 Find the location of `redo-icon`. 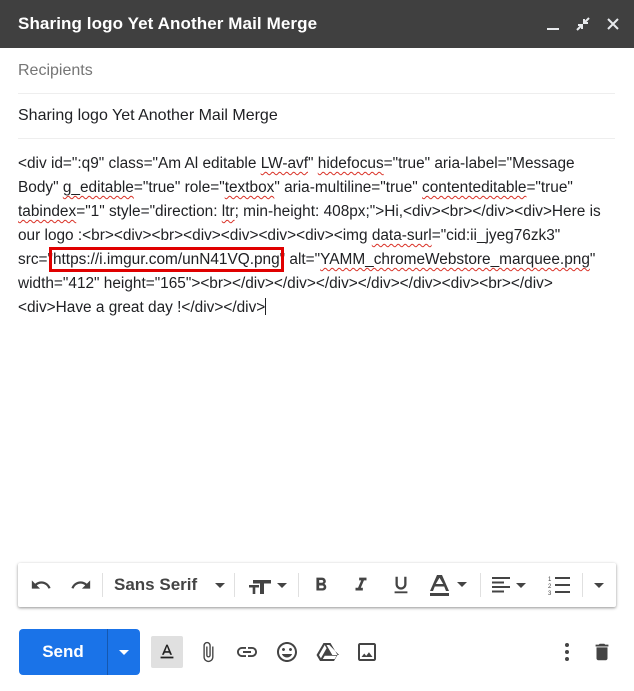

redo-icon is located at coordinates (81, 585).